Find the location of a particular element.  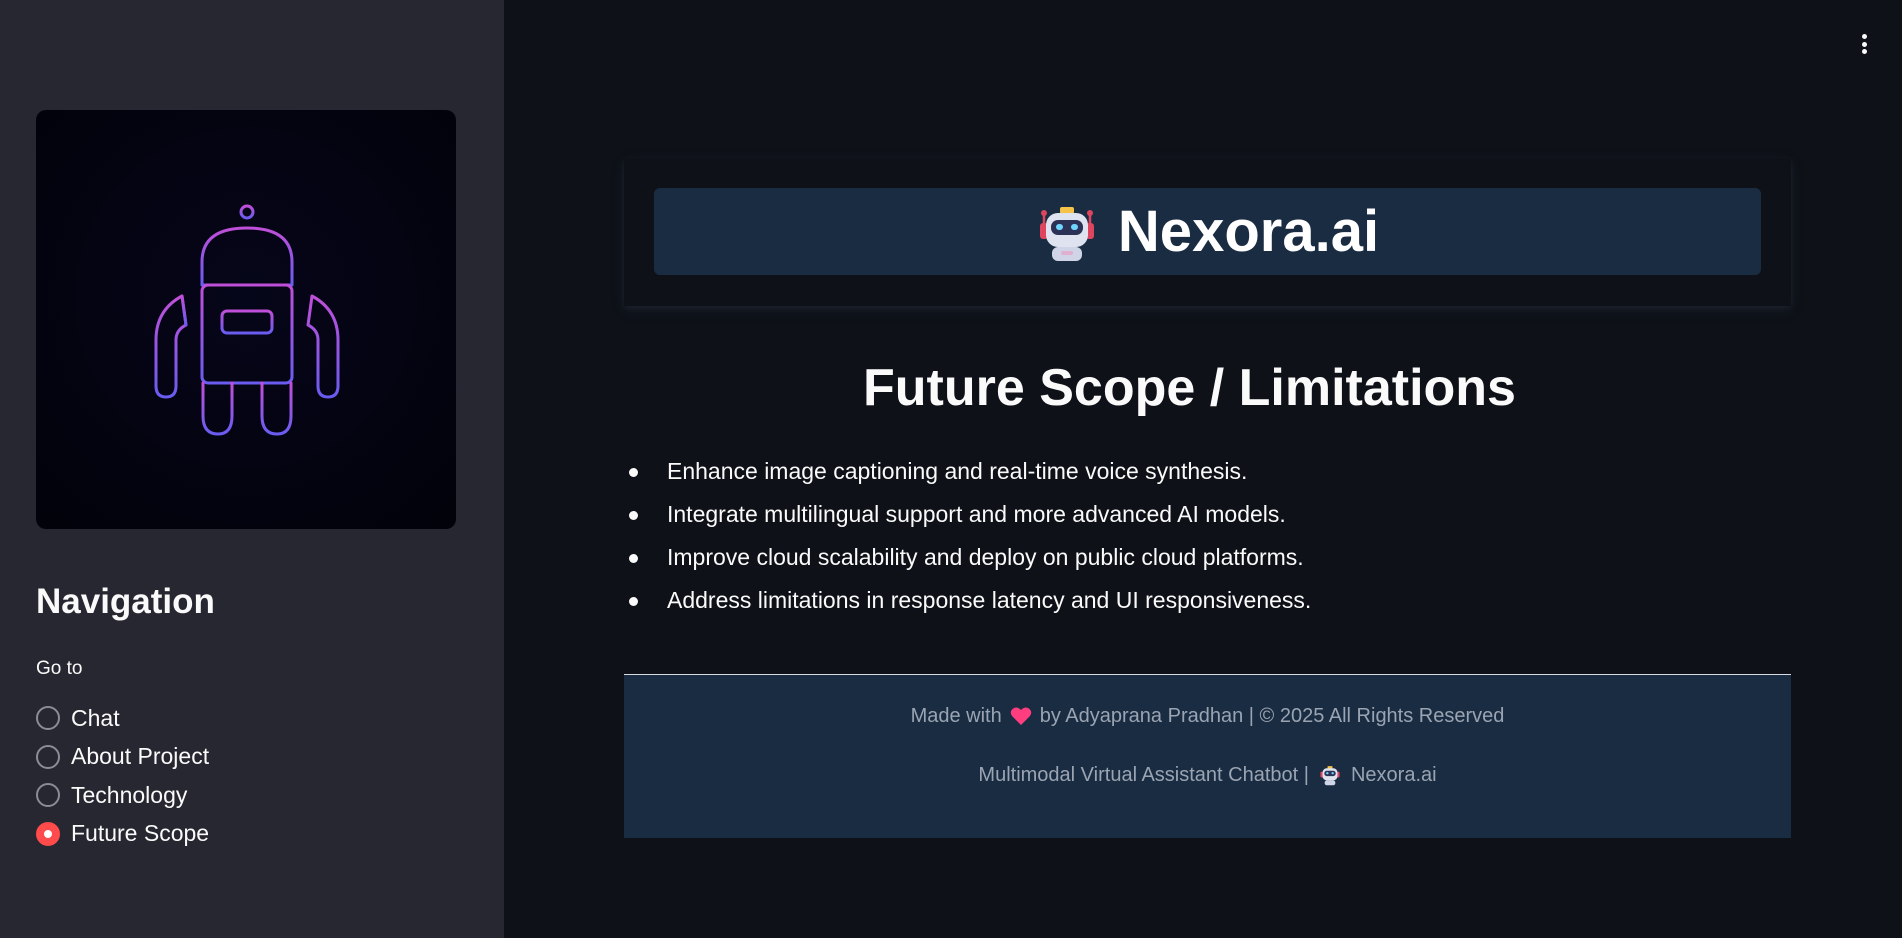

nav-option-chat: Chat is located at coordinates (122, 718).